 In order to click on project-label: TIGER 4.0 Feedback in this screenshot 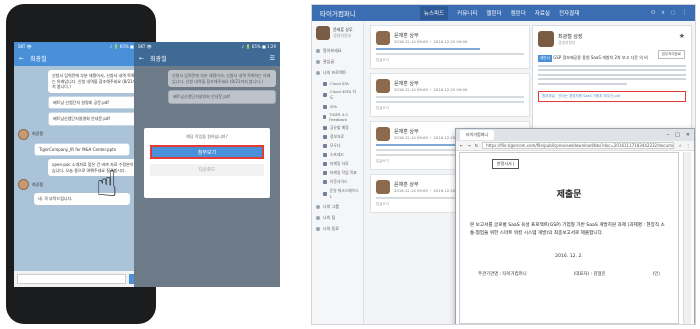, I will do `click(338, 117)`.